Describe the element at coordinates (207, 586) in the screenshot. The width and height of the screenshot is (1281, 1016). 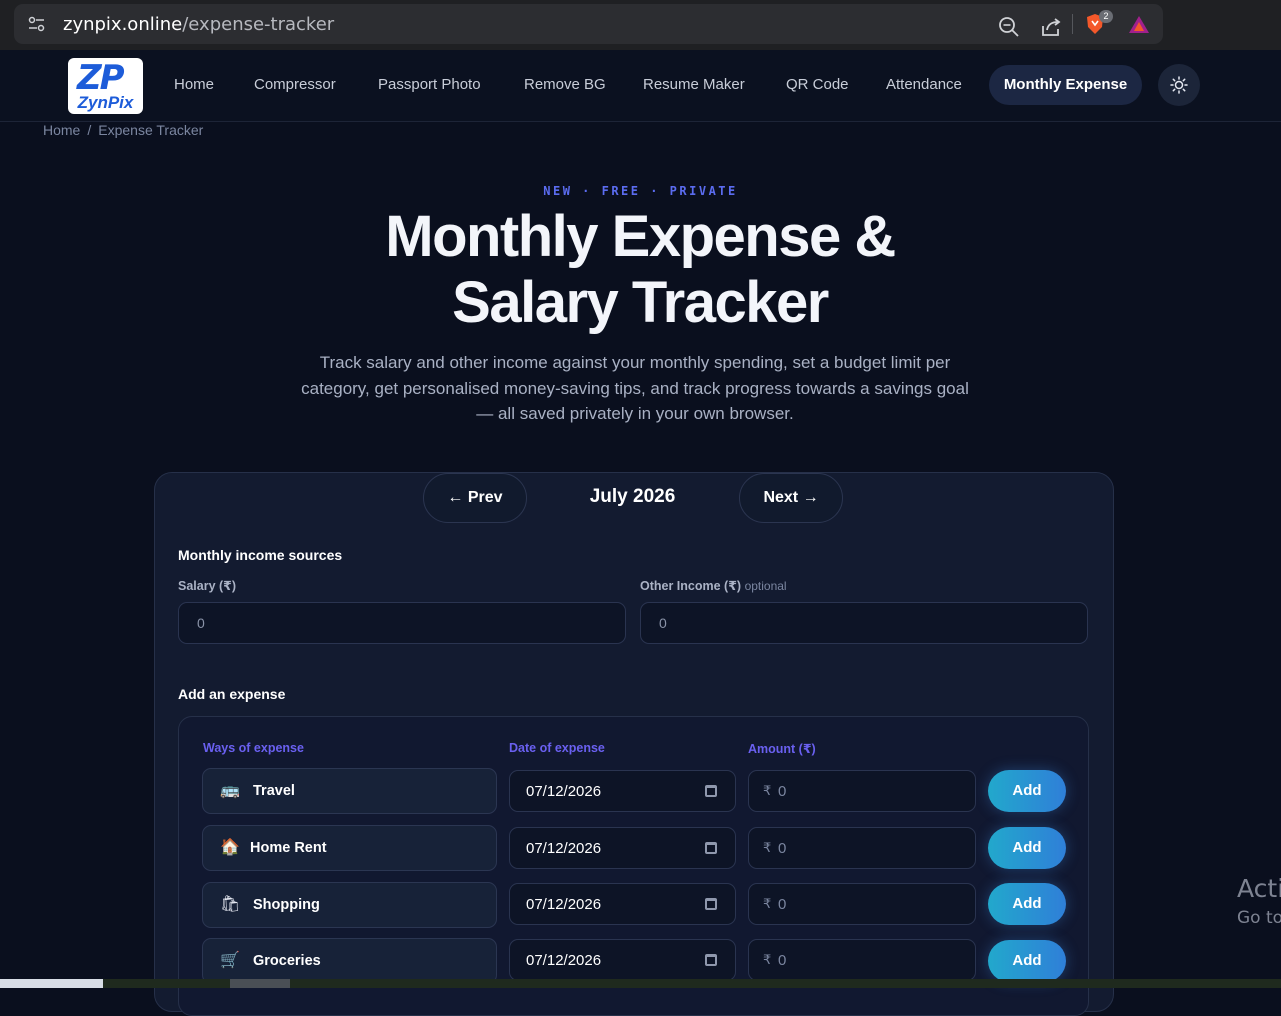
I see `salary-label: Salary (₹)` at that location.